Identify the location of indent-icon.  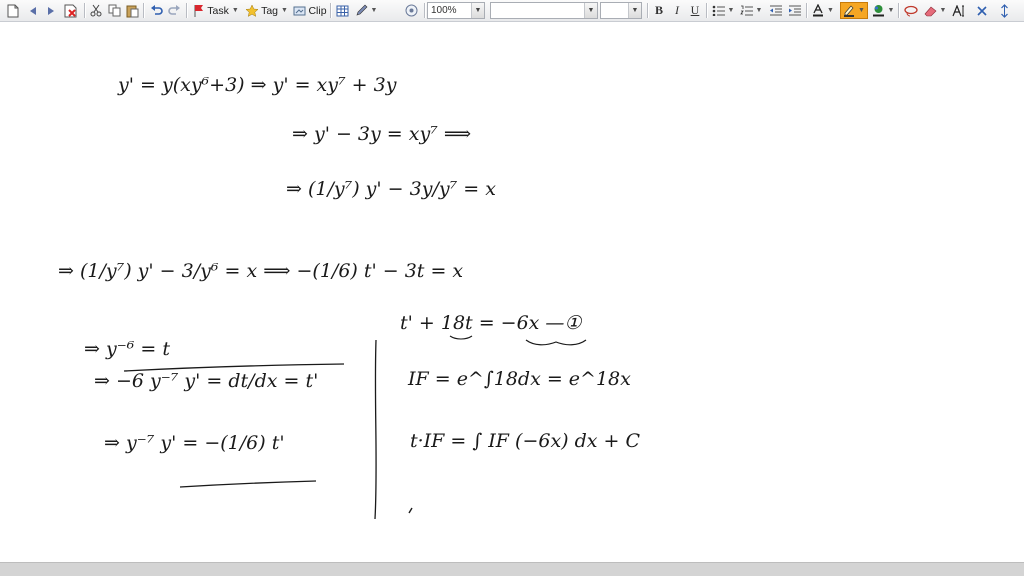
(794, 10).